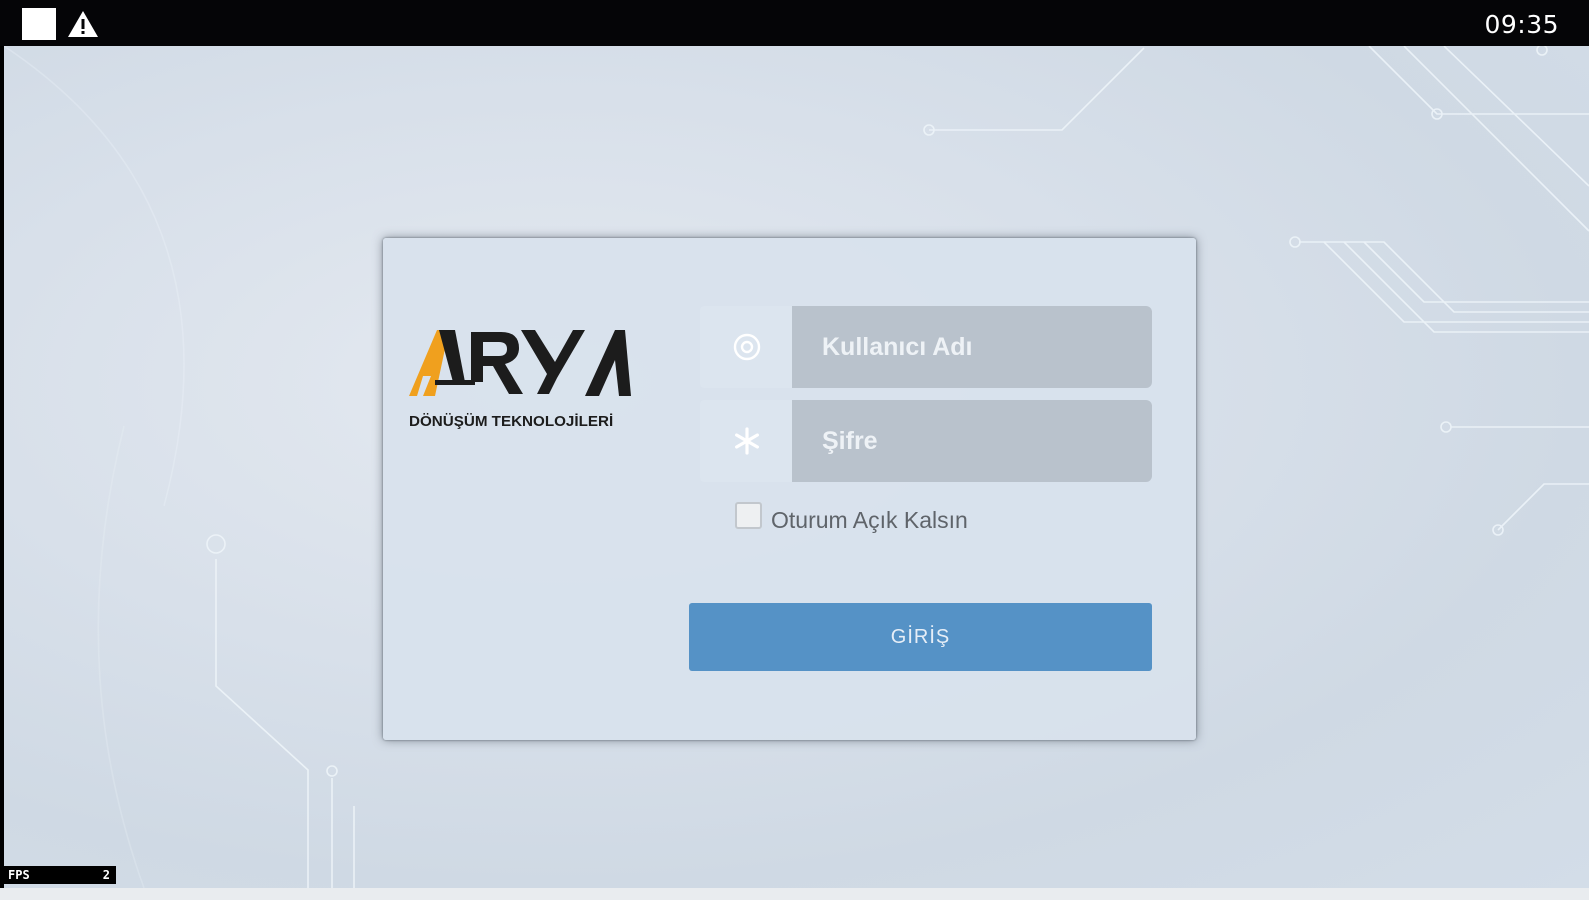 The image size is (1589, 900). I want to click on password-icon-box, so click(746, 441).